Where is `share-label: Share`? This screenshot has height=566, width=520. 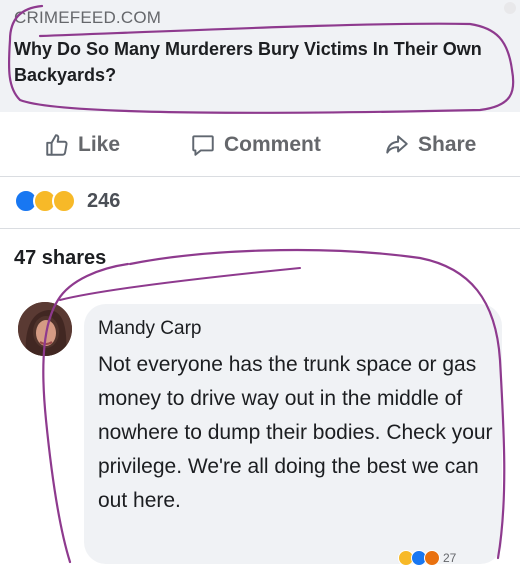
share-label: Share is located at coordinates (447, 144).